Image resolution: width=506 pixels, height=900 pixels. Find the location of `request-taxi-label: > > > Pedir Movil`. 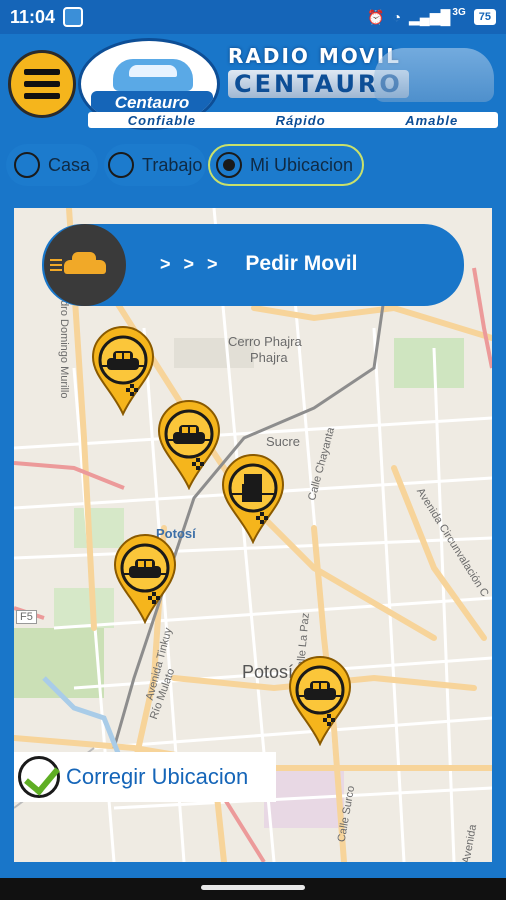

request-taxi-label: > > > Pedir Movil is located at coordinates (258, 264).